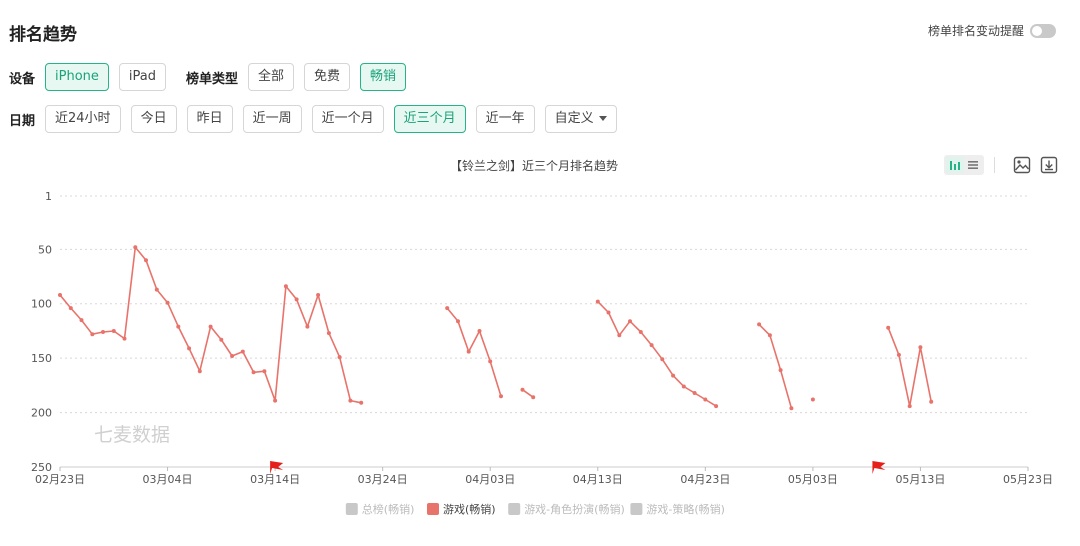 The height and width of the screenshot is (546, 1080). What do you see at coordinates (168, 479) in the screenshot?
I see `x-tick-label: 03月04日` at bounding box center [168, 479].